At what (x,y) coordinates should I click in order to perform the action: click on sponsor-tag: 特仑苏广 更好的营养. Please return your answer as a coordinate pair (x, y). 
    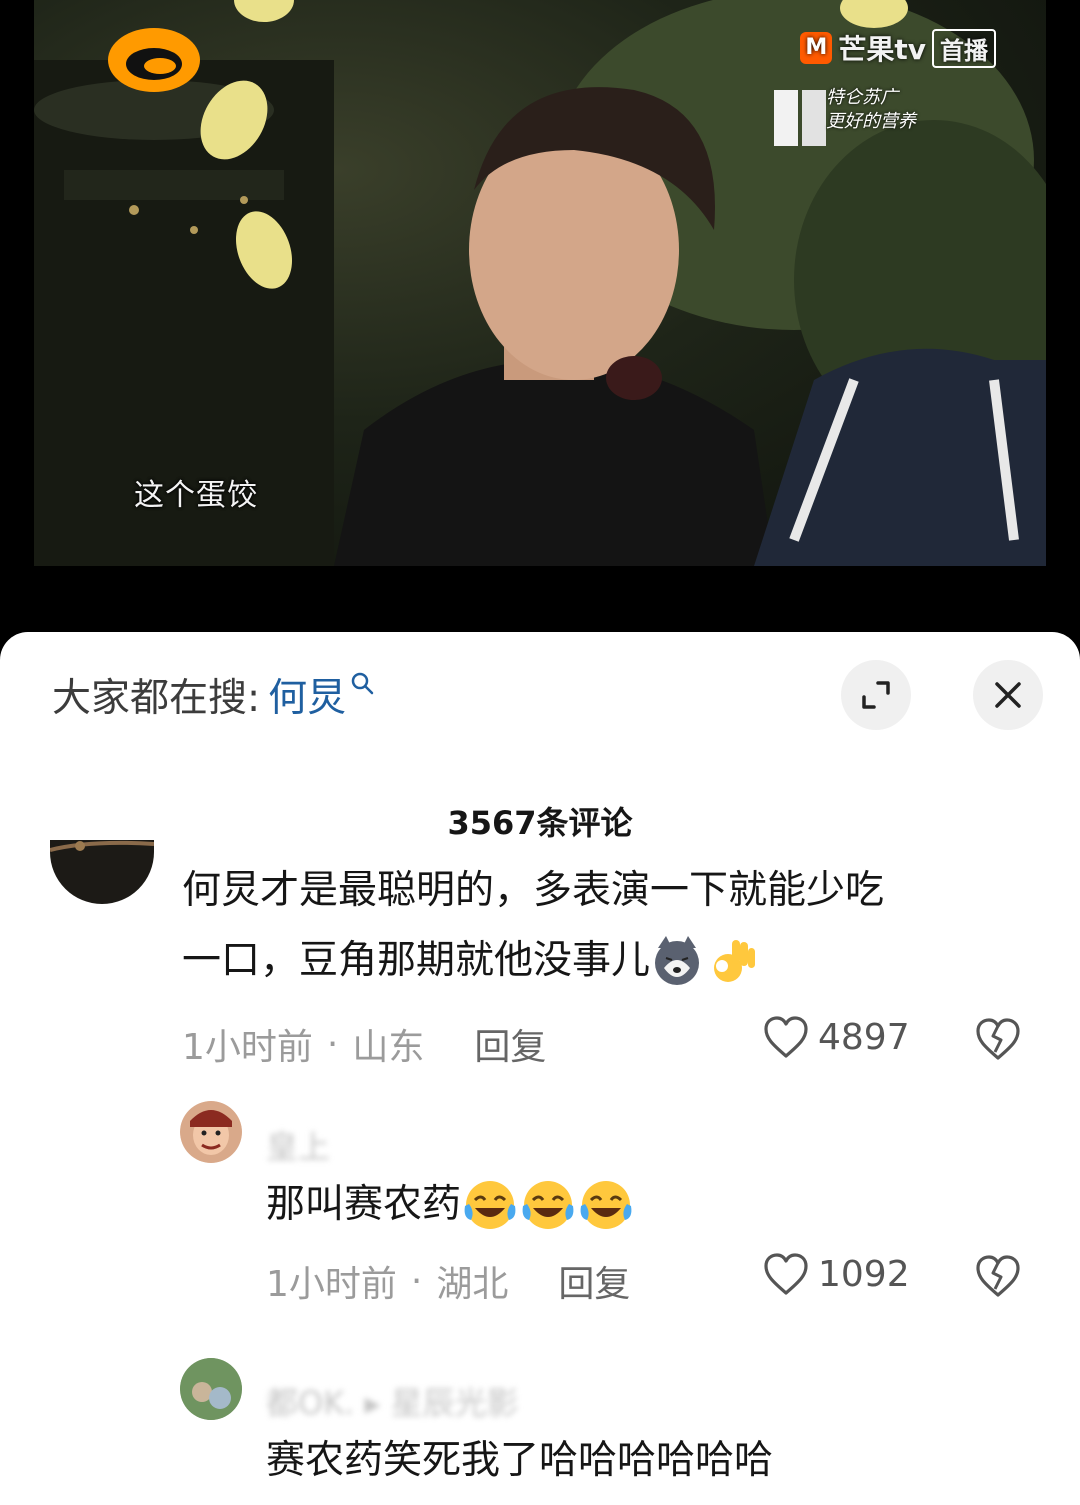
    Looking at the image, I should click on (871, 110).